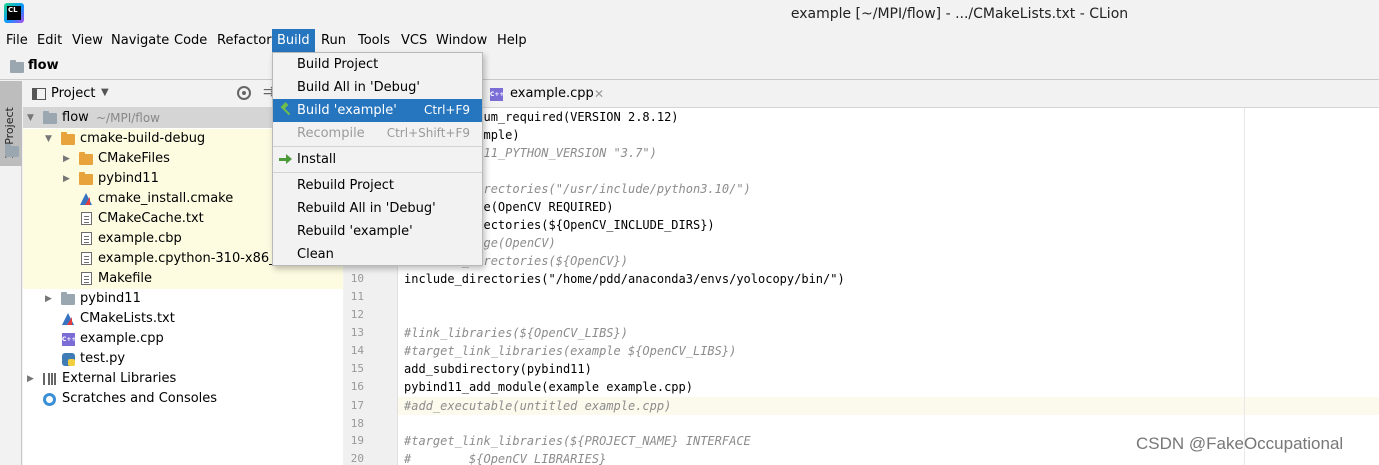  Describe the element at coordinates (374, 40) in the screenshot. I see `menu-tools: Tools` at that location.